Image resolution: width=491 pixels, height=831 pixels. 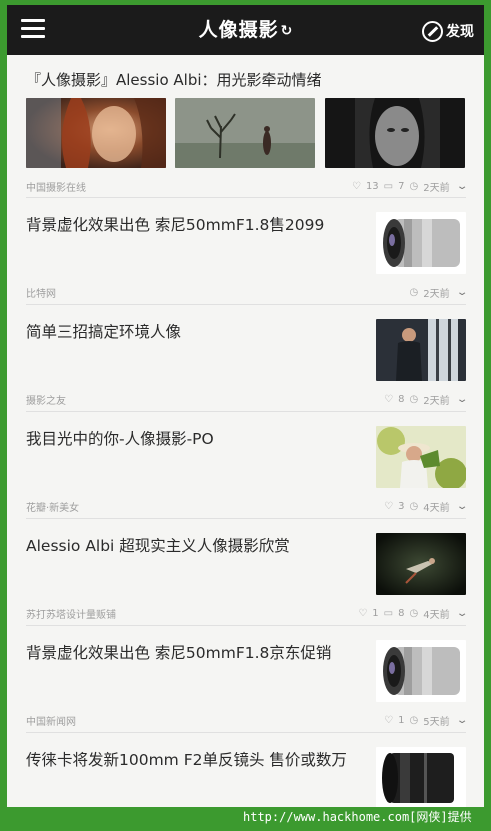 I want to click on comment-count: 7, so click(x=401, y=186).